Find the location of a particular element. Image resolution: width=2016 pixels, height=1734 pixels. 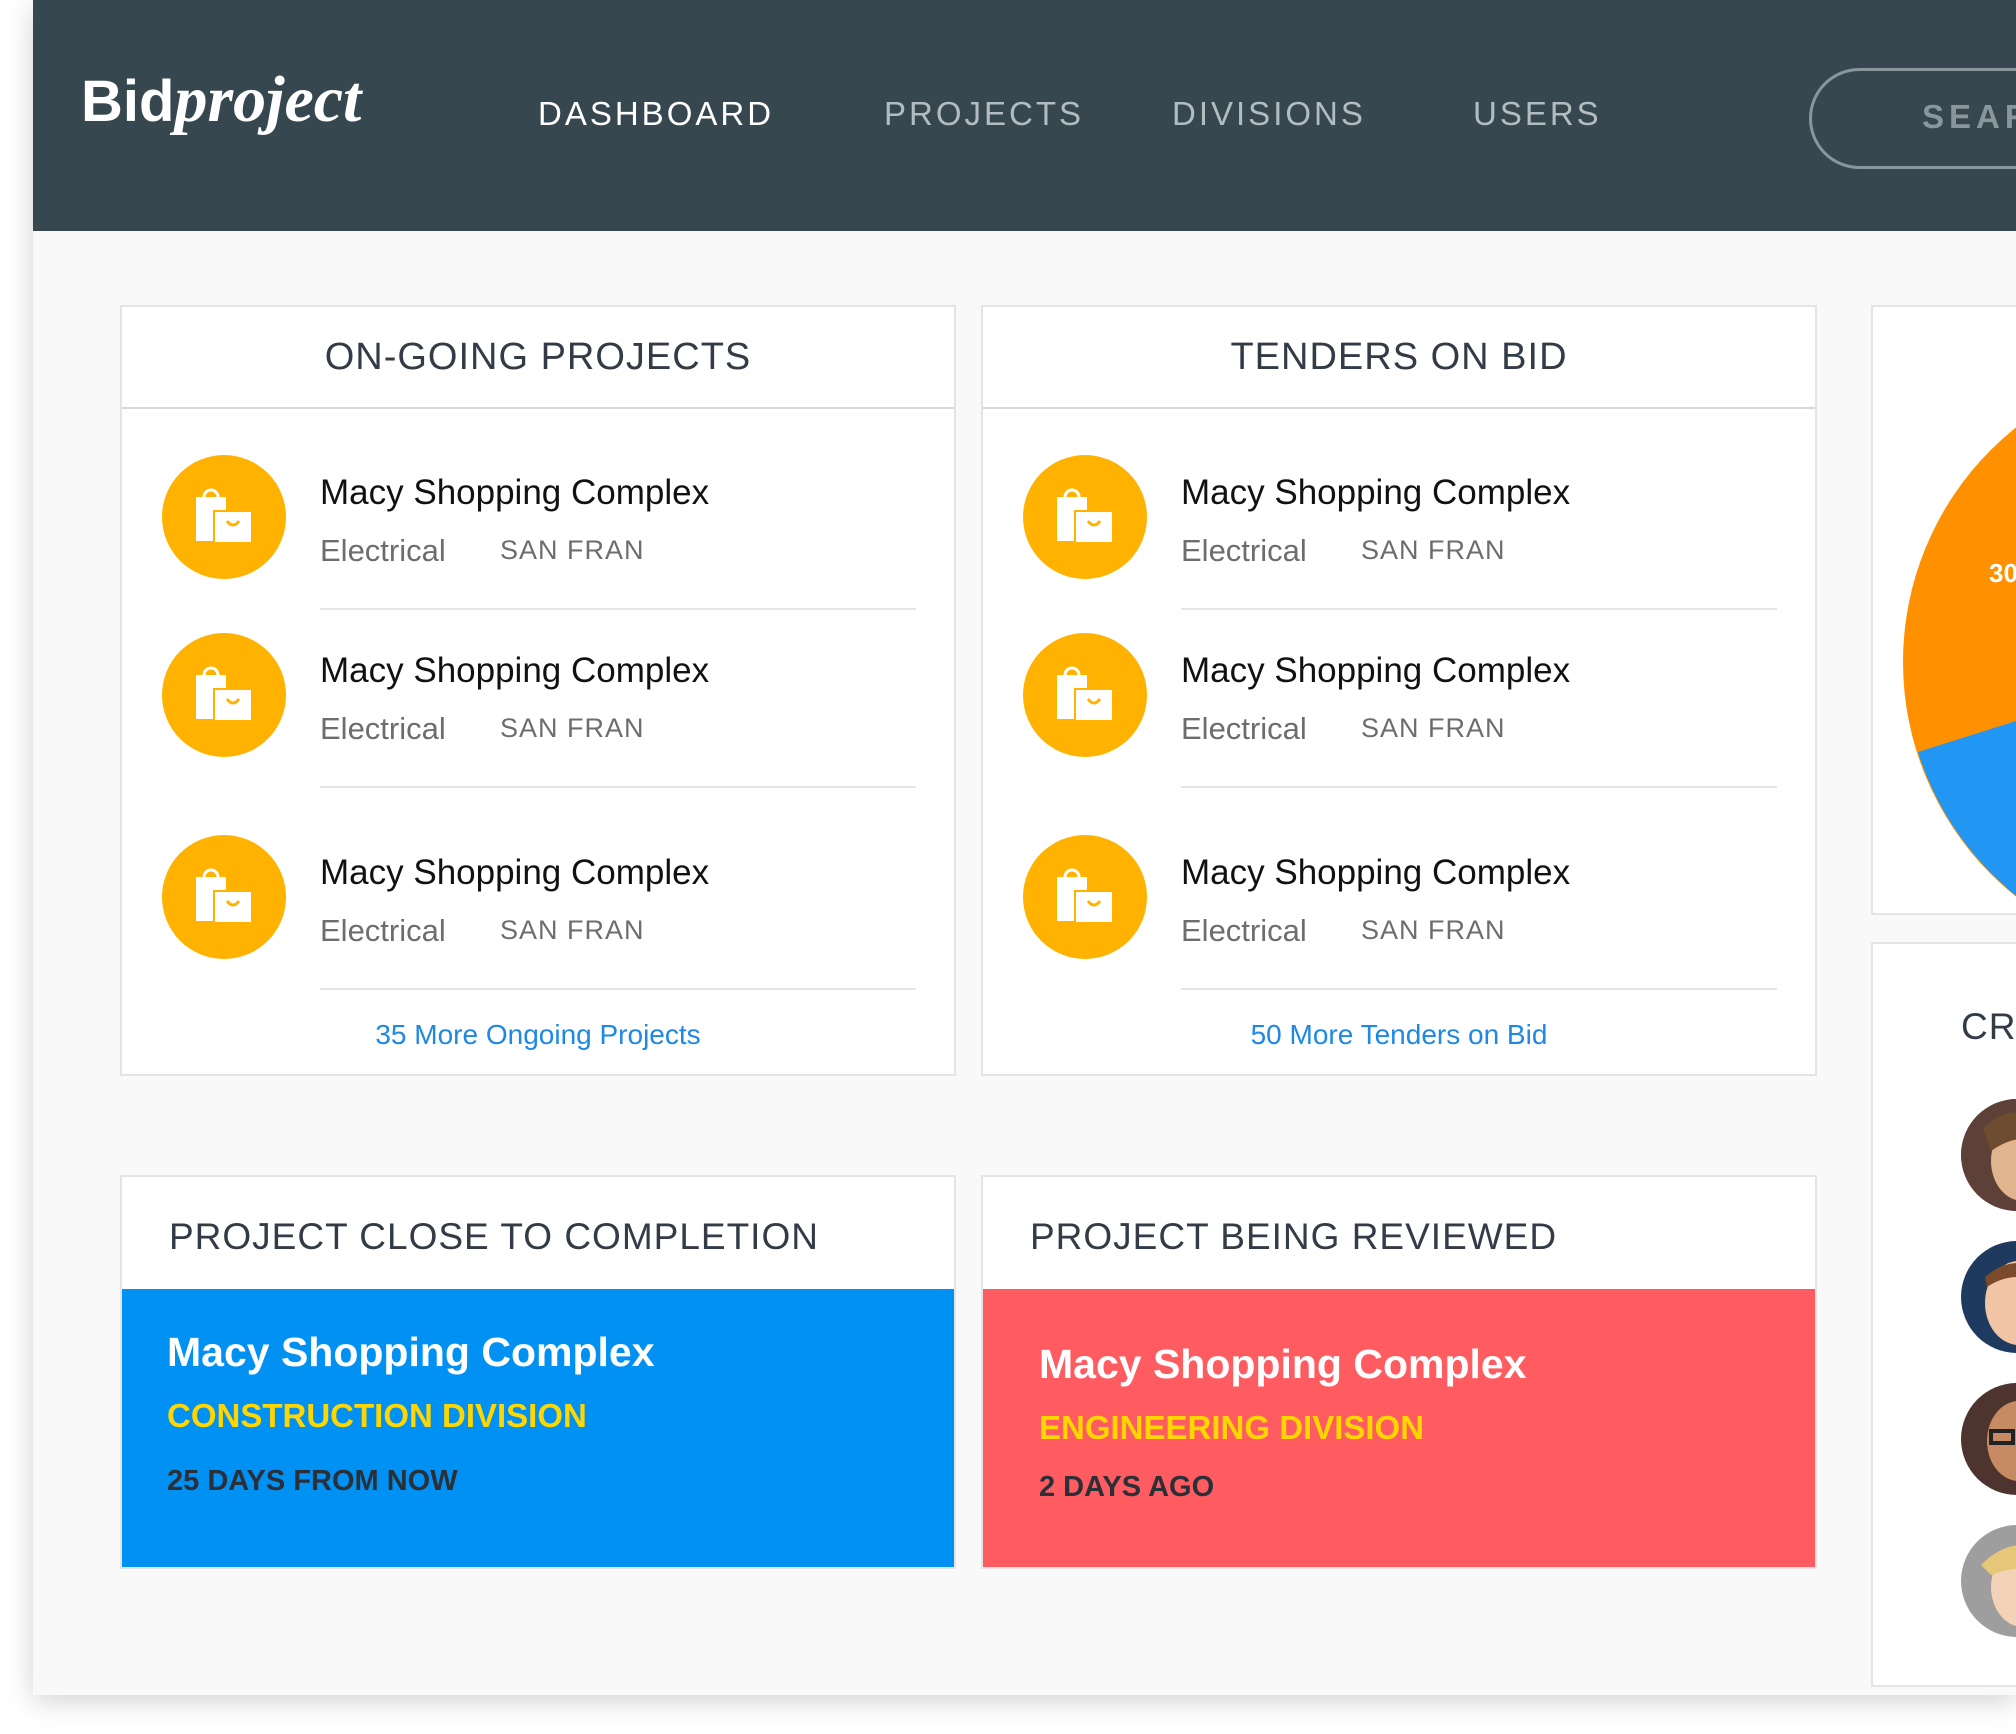

brand-part-1: Bid is located at coordinates (128, 101).